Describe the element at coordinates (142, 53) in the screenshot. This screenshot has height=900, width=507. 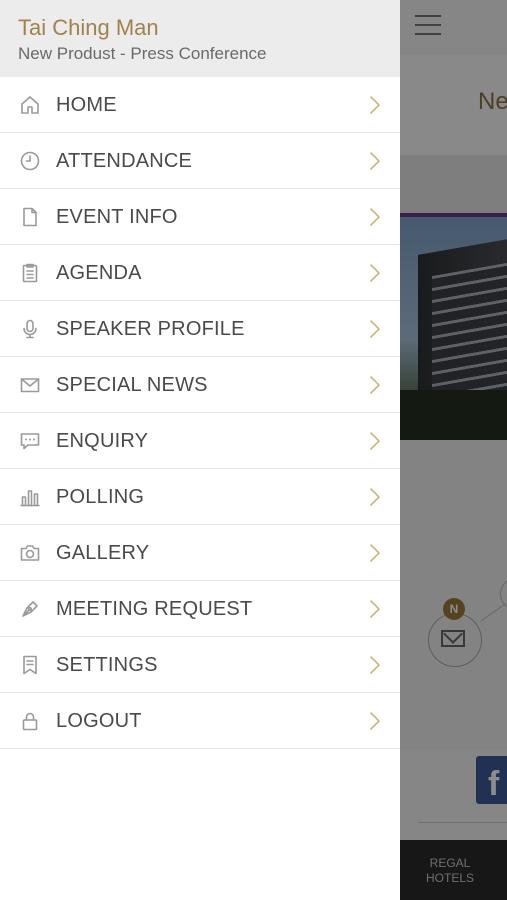
I see `event-name: New Produst - Press Conference` at that location.